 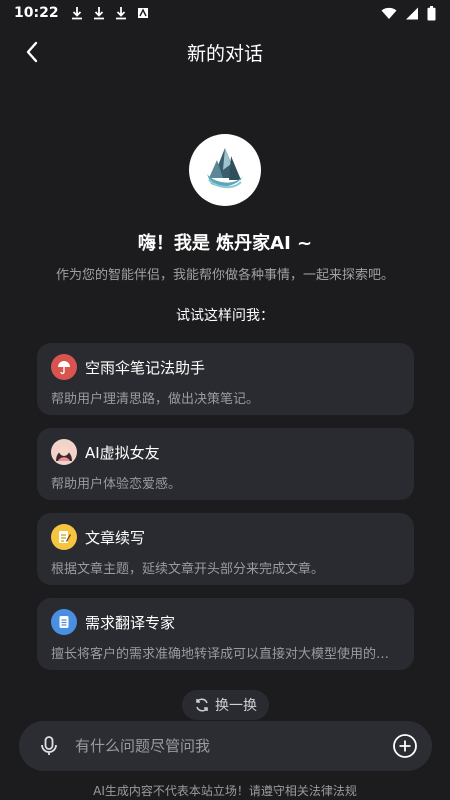 What do you see at coordinates (64, 452) in the screenshot?
I see `avatar-girl-icon` at bounding box center [64, 452].